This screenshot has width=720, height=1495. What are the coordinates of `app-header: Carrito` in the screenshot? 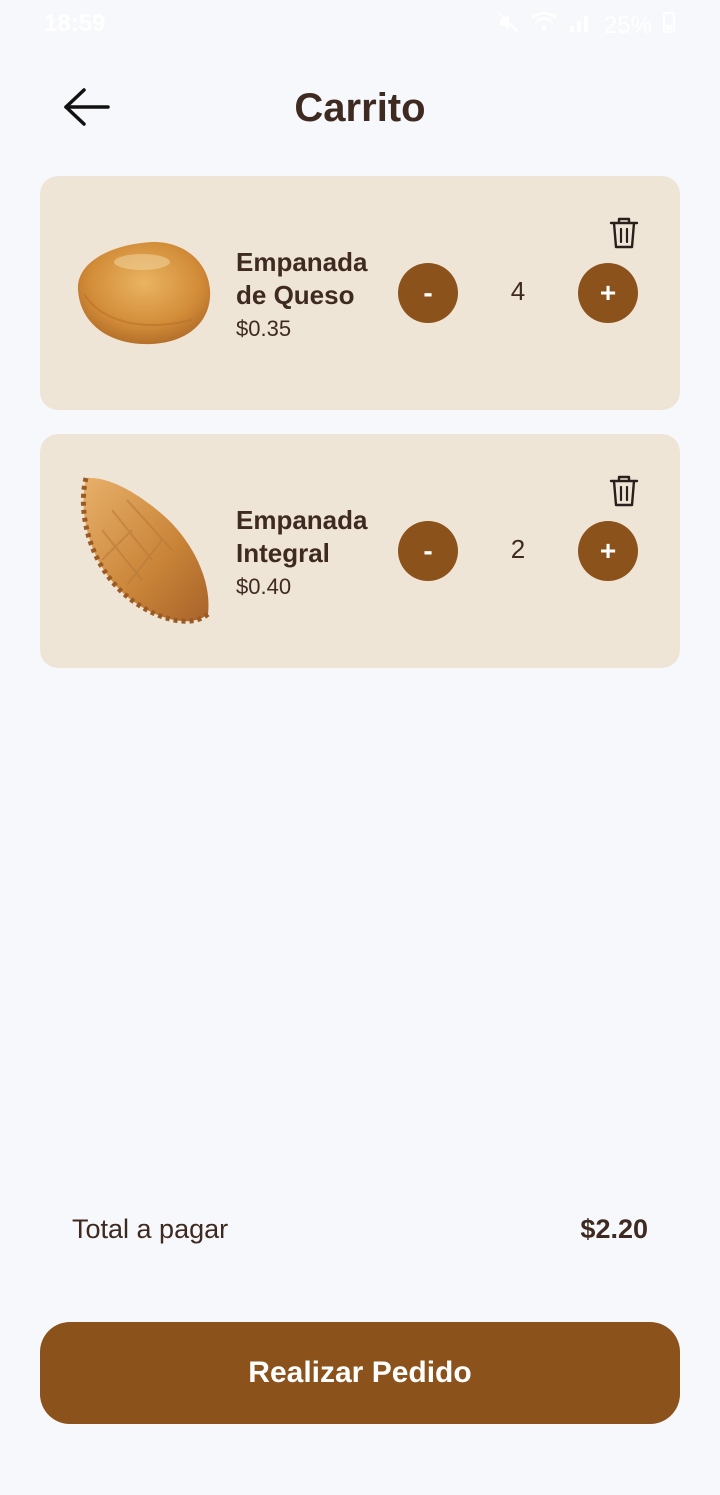 It's located at (360, 110).